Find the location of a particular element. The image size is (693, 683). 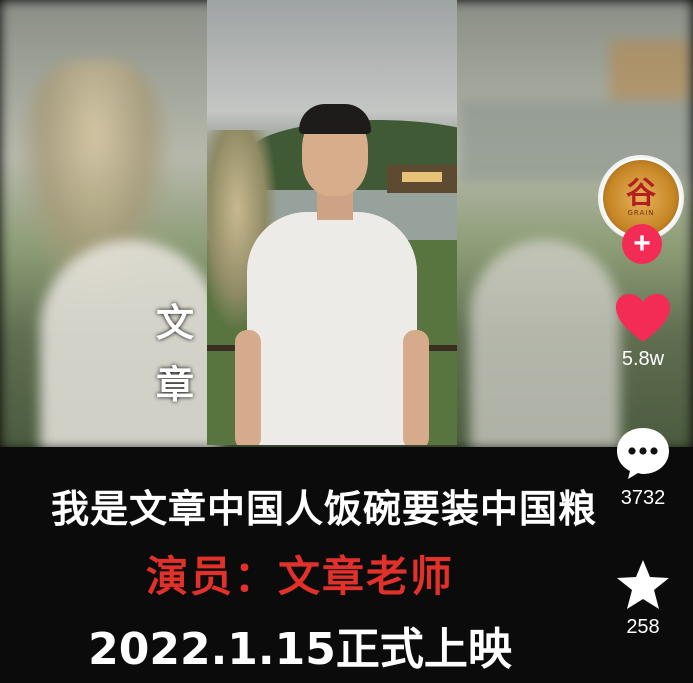

favorite-count: 258 is located at coordinates (643, 627).